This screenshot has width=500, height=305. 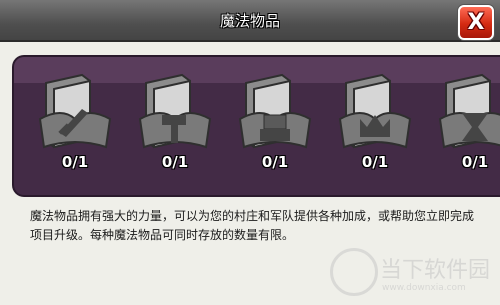 I want to click on item-slot-hammer: 0/1, so click(x=175, y=126).